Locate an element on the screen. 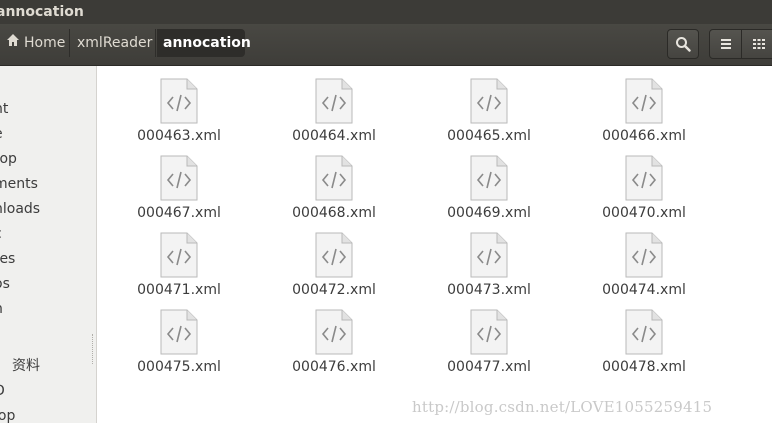 Image resolution: width=772 pixels, height=423 pixels. file-name: 000467.xml is located at coordinates (179, 213).